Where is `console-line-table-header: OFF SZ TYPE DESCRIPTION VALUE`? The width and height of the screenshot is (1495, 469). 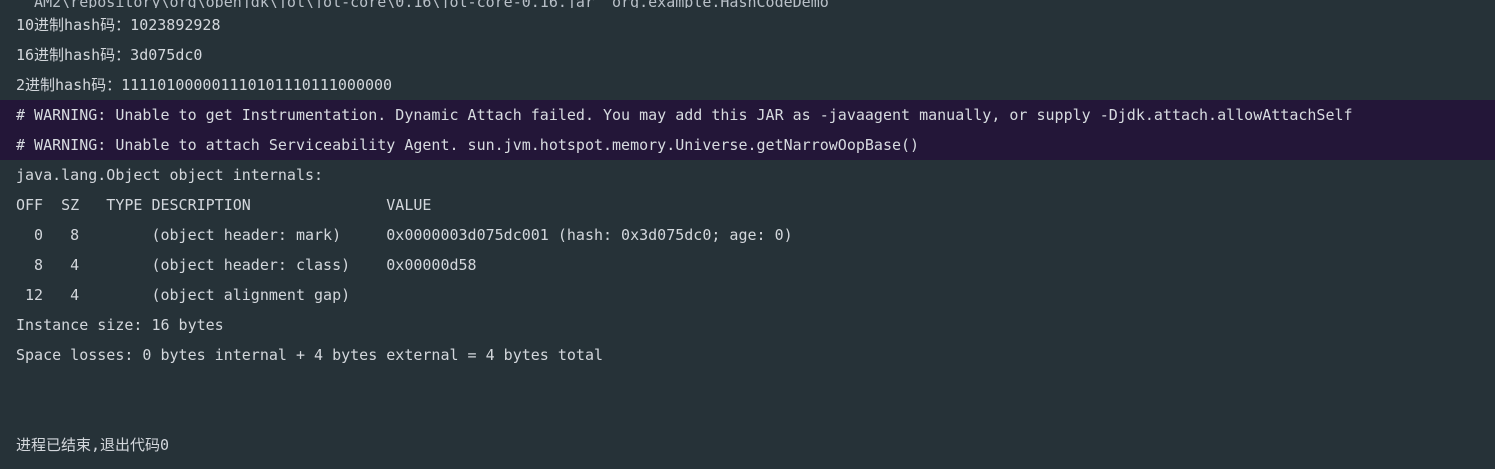 console-line-table-header: OFF SZ TYPE DESCRIPTION VALUE is located at coordinates (224, 205).